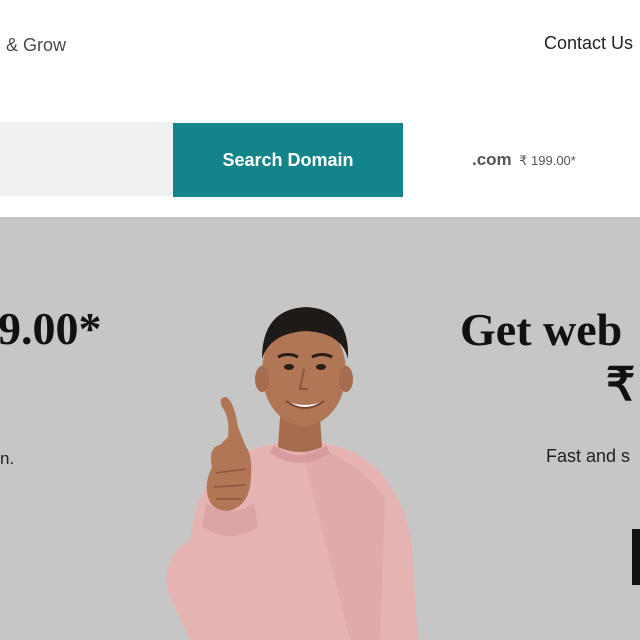  I want to click on tld-name: .com, so click(492, 159).